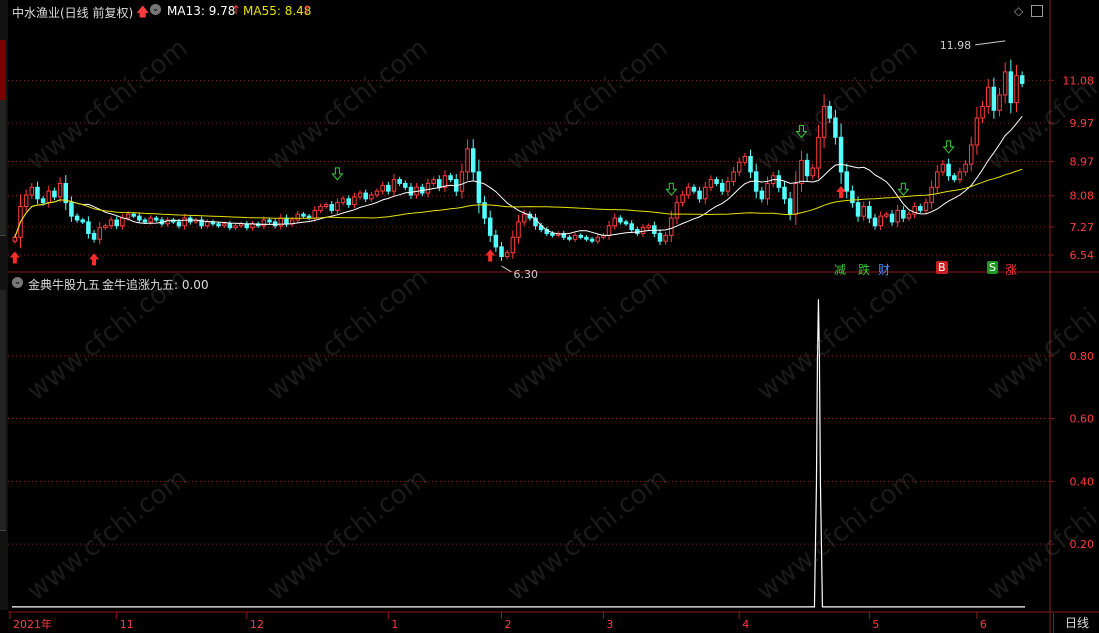  I want to click on ma13-label: MA13: 9.78, so click(201, 11).